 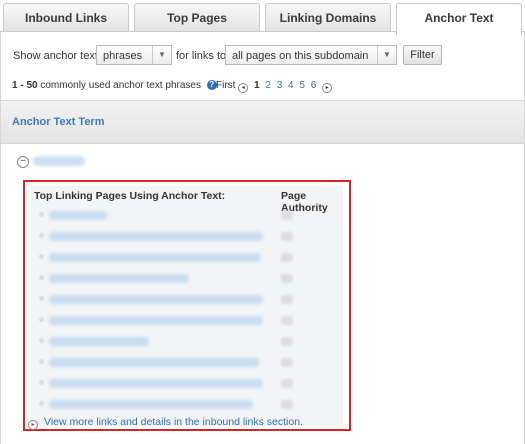 I want to click on for-links-to-label: for links to, so click(x=201, y=56).